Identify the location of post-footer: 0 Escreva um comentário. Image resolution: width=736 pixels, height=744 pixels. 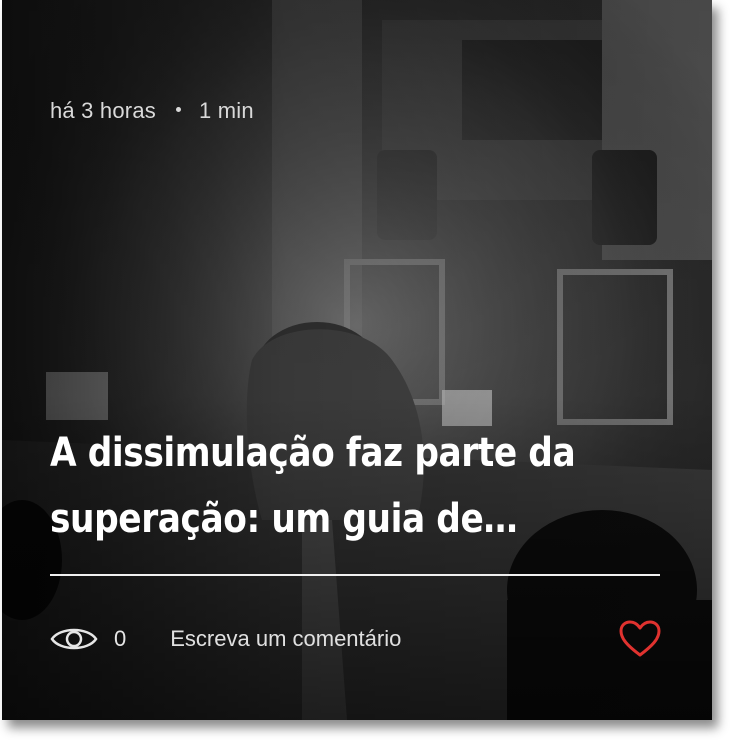
(356, 639).